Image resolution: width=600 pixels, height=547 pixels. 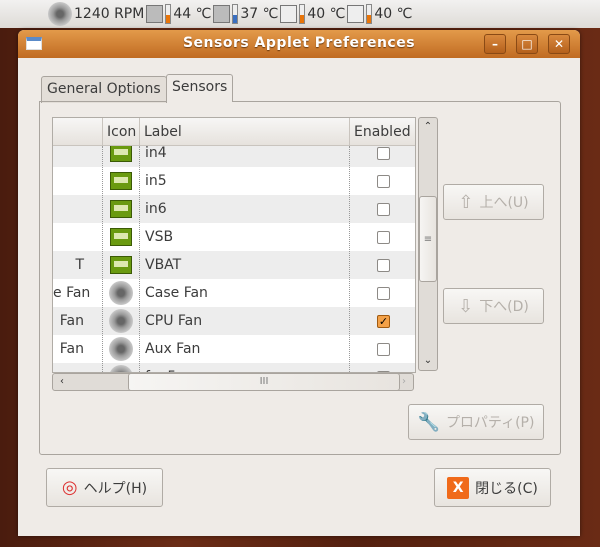 What do you see at coordinates (244, 132) in the screenshot?
I see `column-header-label: Label` at bounding box center [244, 132].